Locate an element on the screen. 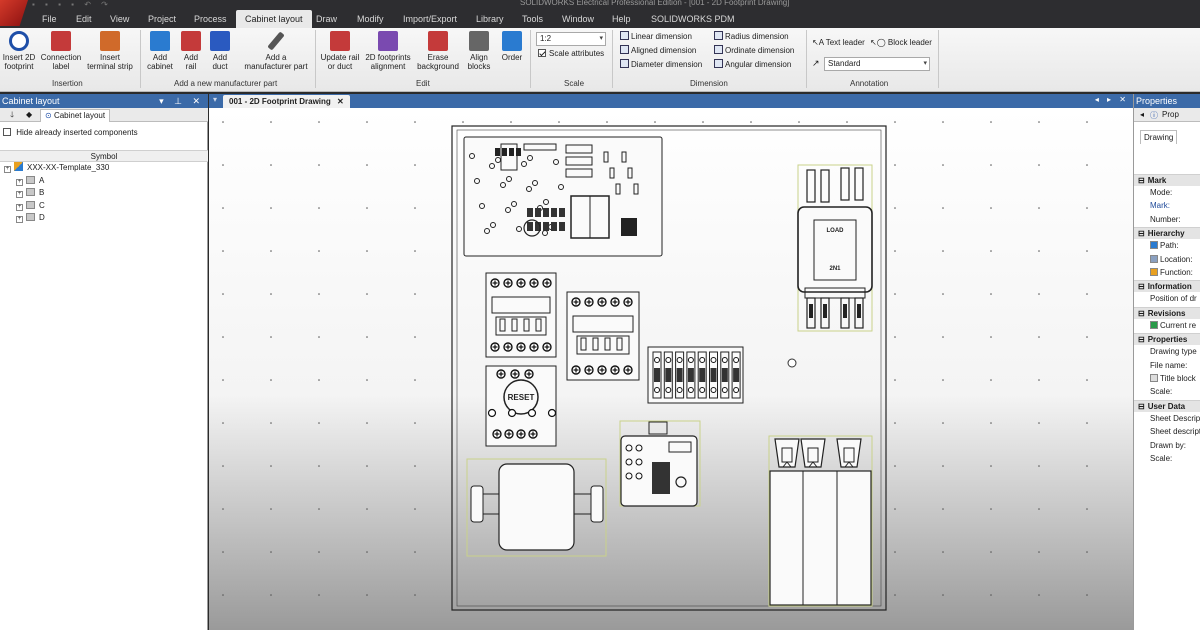 The image size is (1200, 630). annotation-style-dropdown: Standard ▾ is located at coordinates (877, 64).